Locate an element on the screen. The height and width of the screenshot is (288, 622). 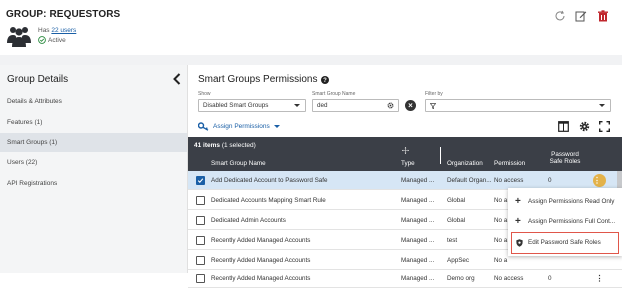
shield-icon is located at coordinates (519, 243).